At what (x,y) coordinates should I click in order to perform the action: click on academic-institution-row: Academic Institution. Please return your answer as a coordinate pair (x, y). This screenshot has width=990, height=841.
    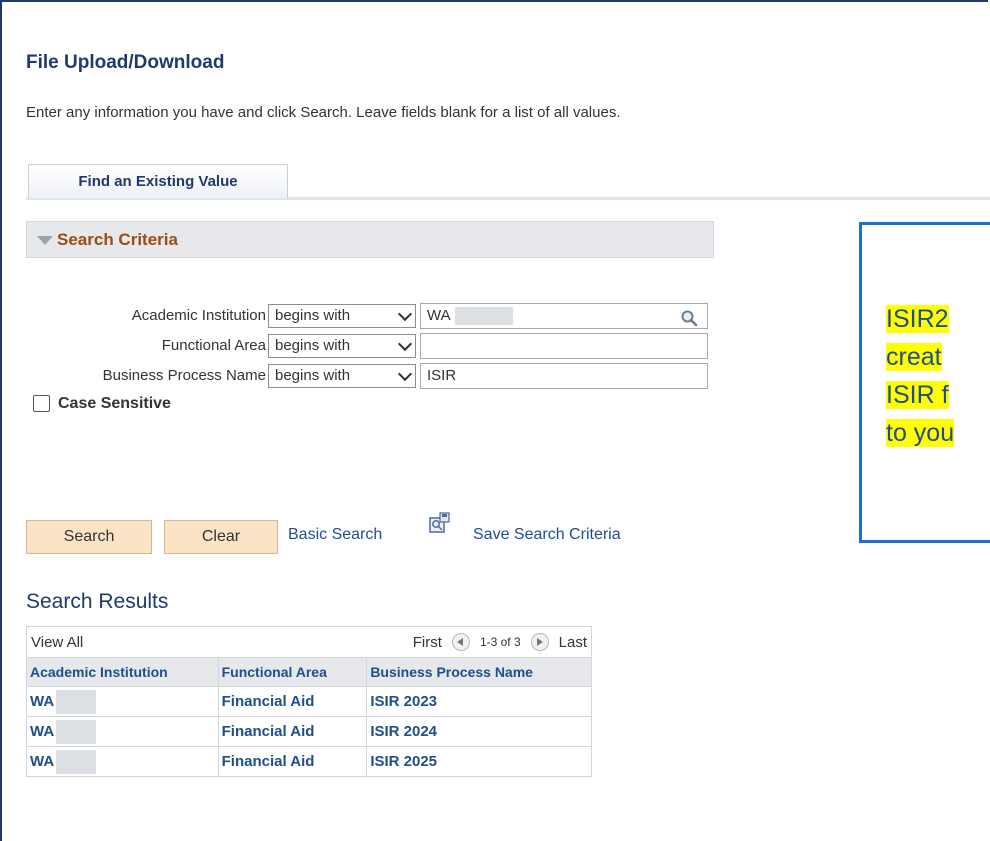
    Looking at the image, I should click on (133, 316).